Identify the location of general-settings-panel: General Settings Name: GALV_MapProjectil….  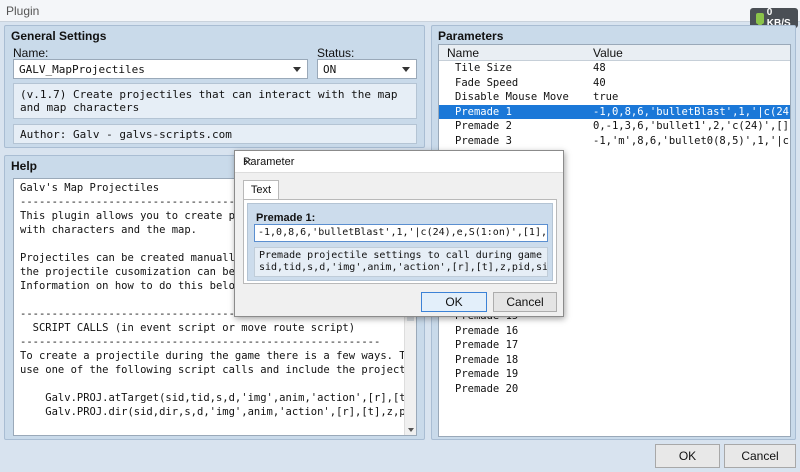
(214, 86).